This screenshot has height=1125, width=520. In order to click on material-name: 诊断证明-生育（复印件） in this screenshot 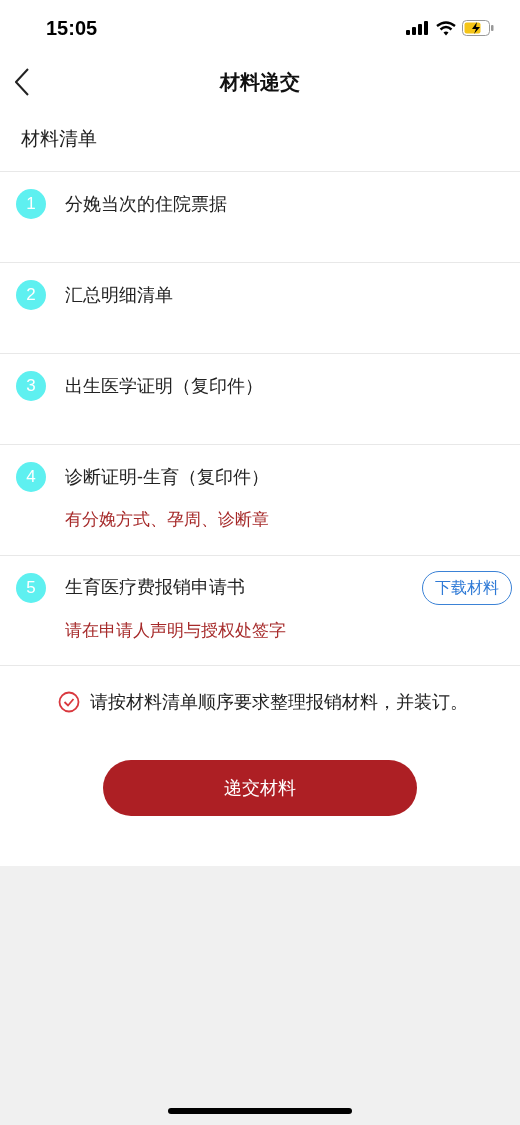, I will do `click(167, 477)`.